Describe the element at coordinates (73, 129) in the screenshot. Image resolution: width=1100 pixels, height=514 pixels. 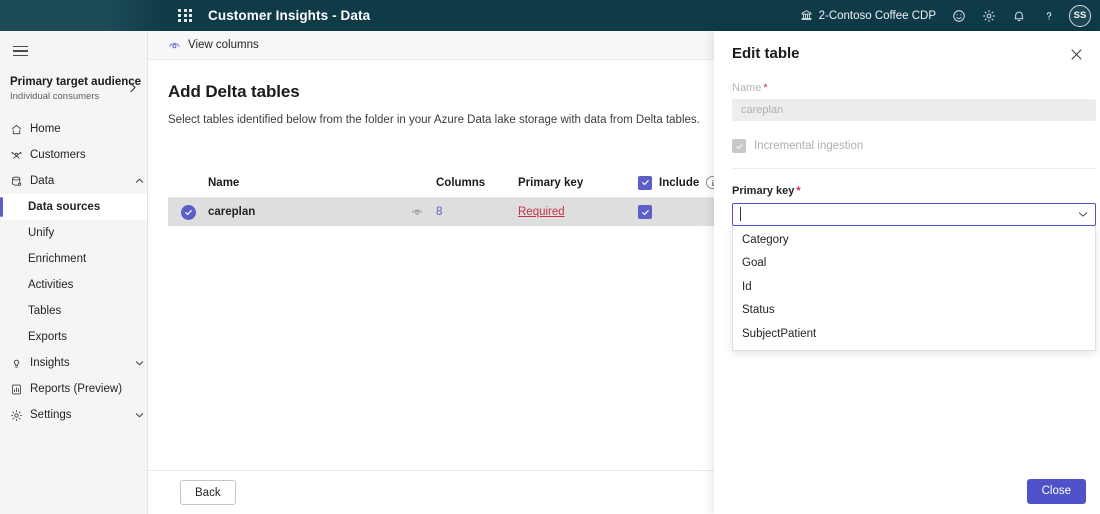
I see `sidebar-item-home: Home` at that location.